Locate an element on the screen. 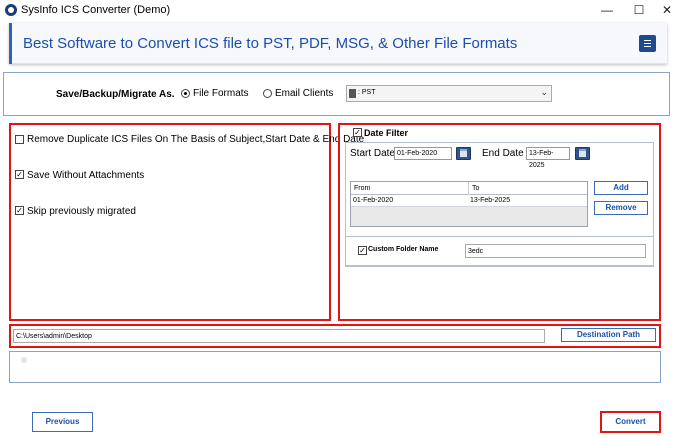  column-header-to: To is located at coordinates (476, 188).